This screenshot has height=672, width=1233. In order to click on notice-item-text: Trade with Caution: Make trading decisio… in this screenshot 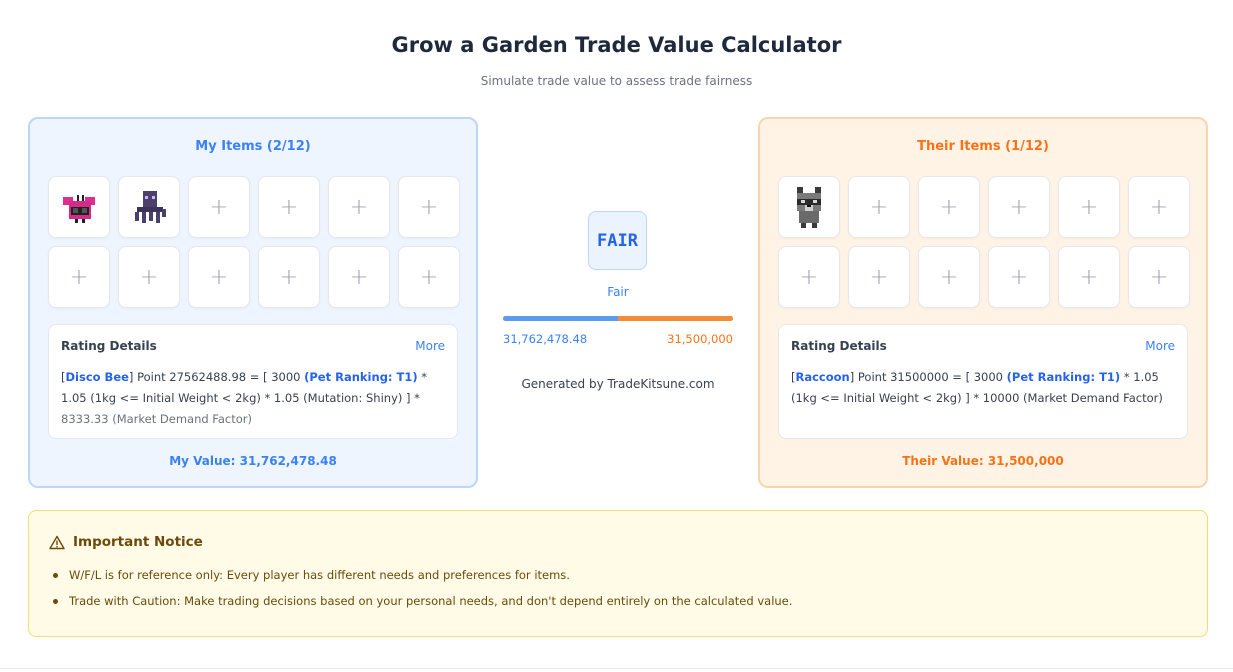, I will do `click(431, 601)`.